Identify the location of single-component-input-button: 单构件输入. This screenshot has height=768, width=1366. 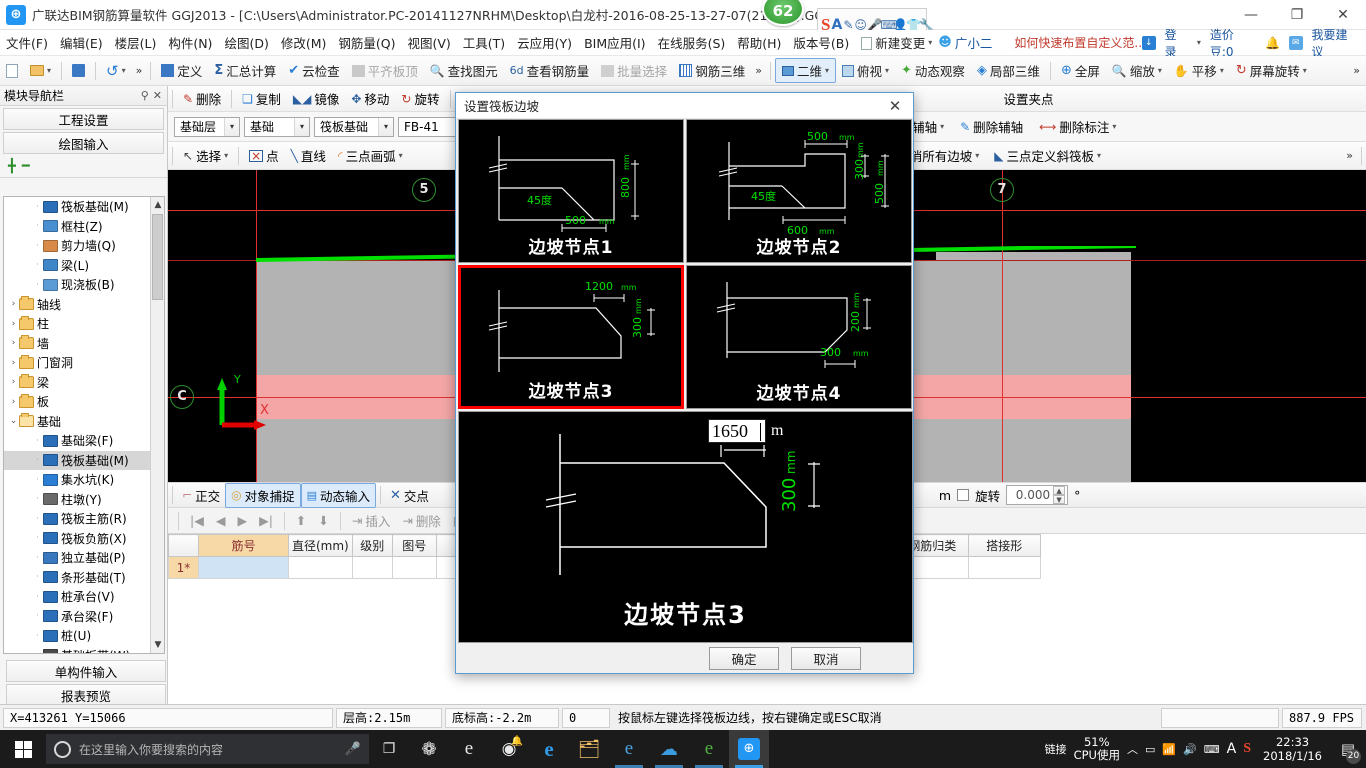
(86, 671).